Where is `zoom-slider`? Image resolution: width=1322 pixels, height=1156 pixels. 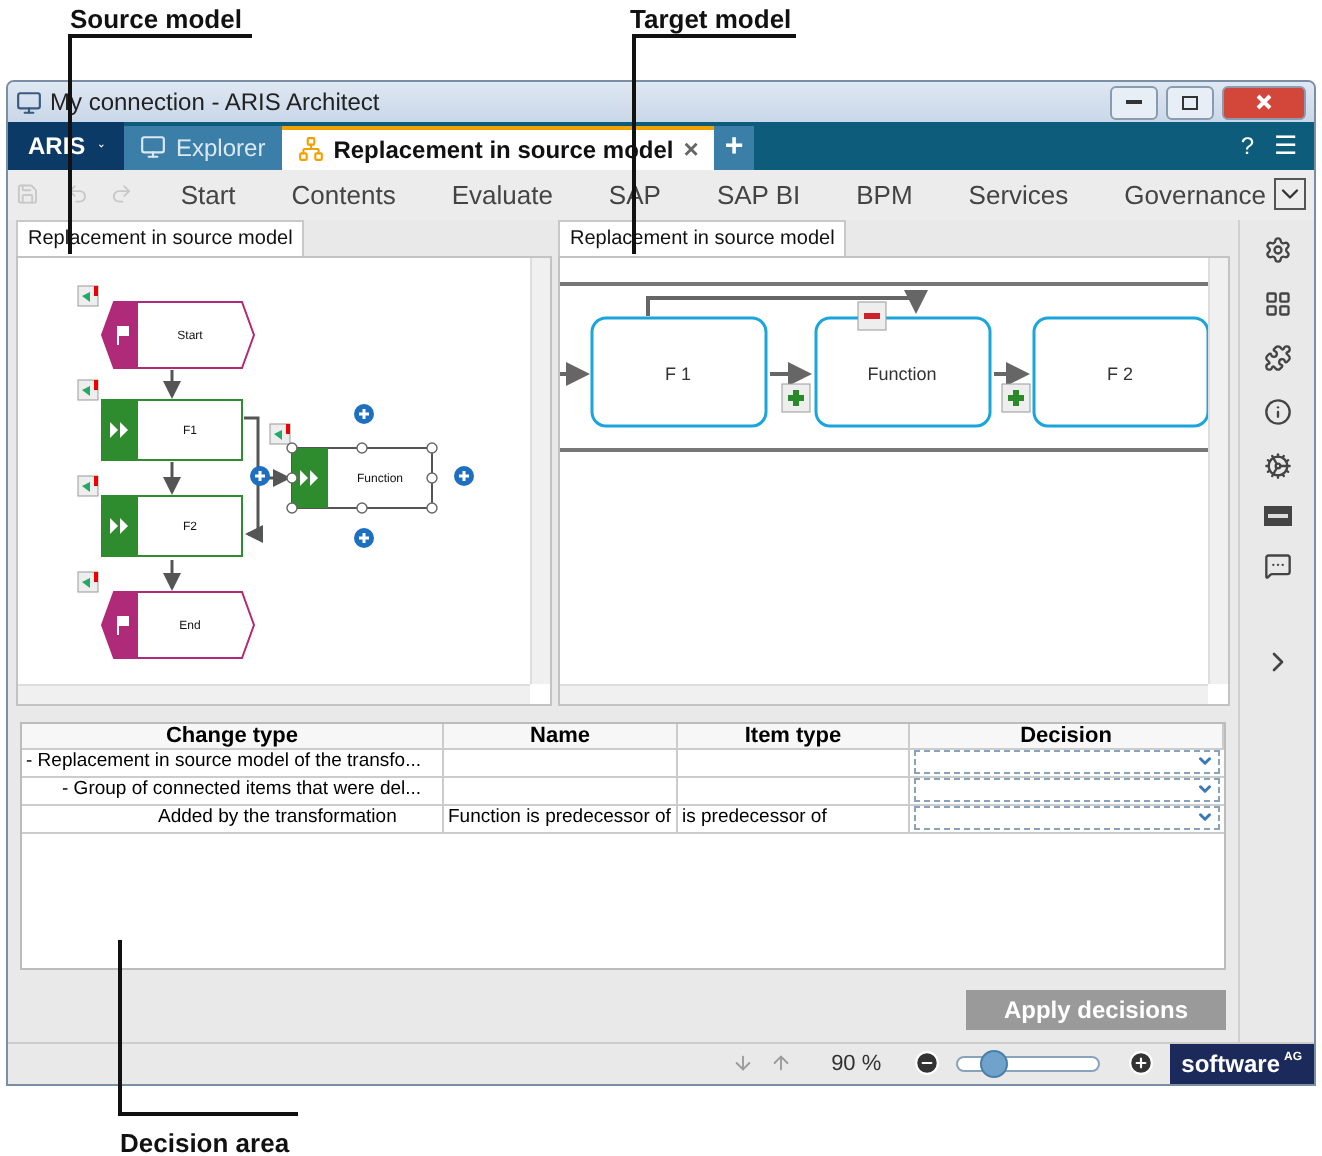 zoom-slider is located at coordinates (1027, 1063).